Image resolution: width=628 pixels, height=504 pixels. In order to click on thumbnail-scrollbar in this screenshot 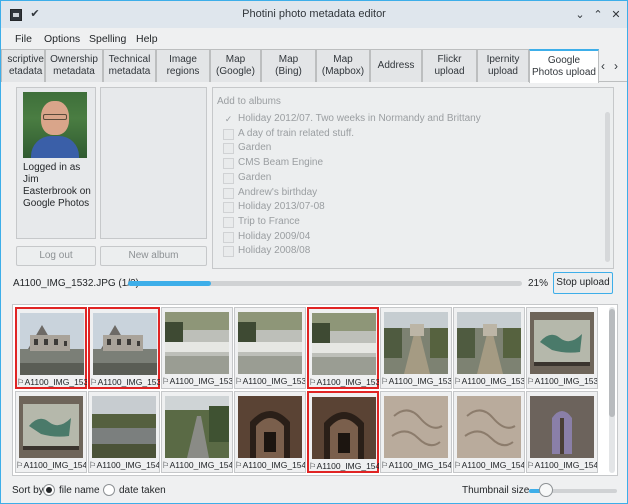, I will do `click(612, 390)`.